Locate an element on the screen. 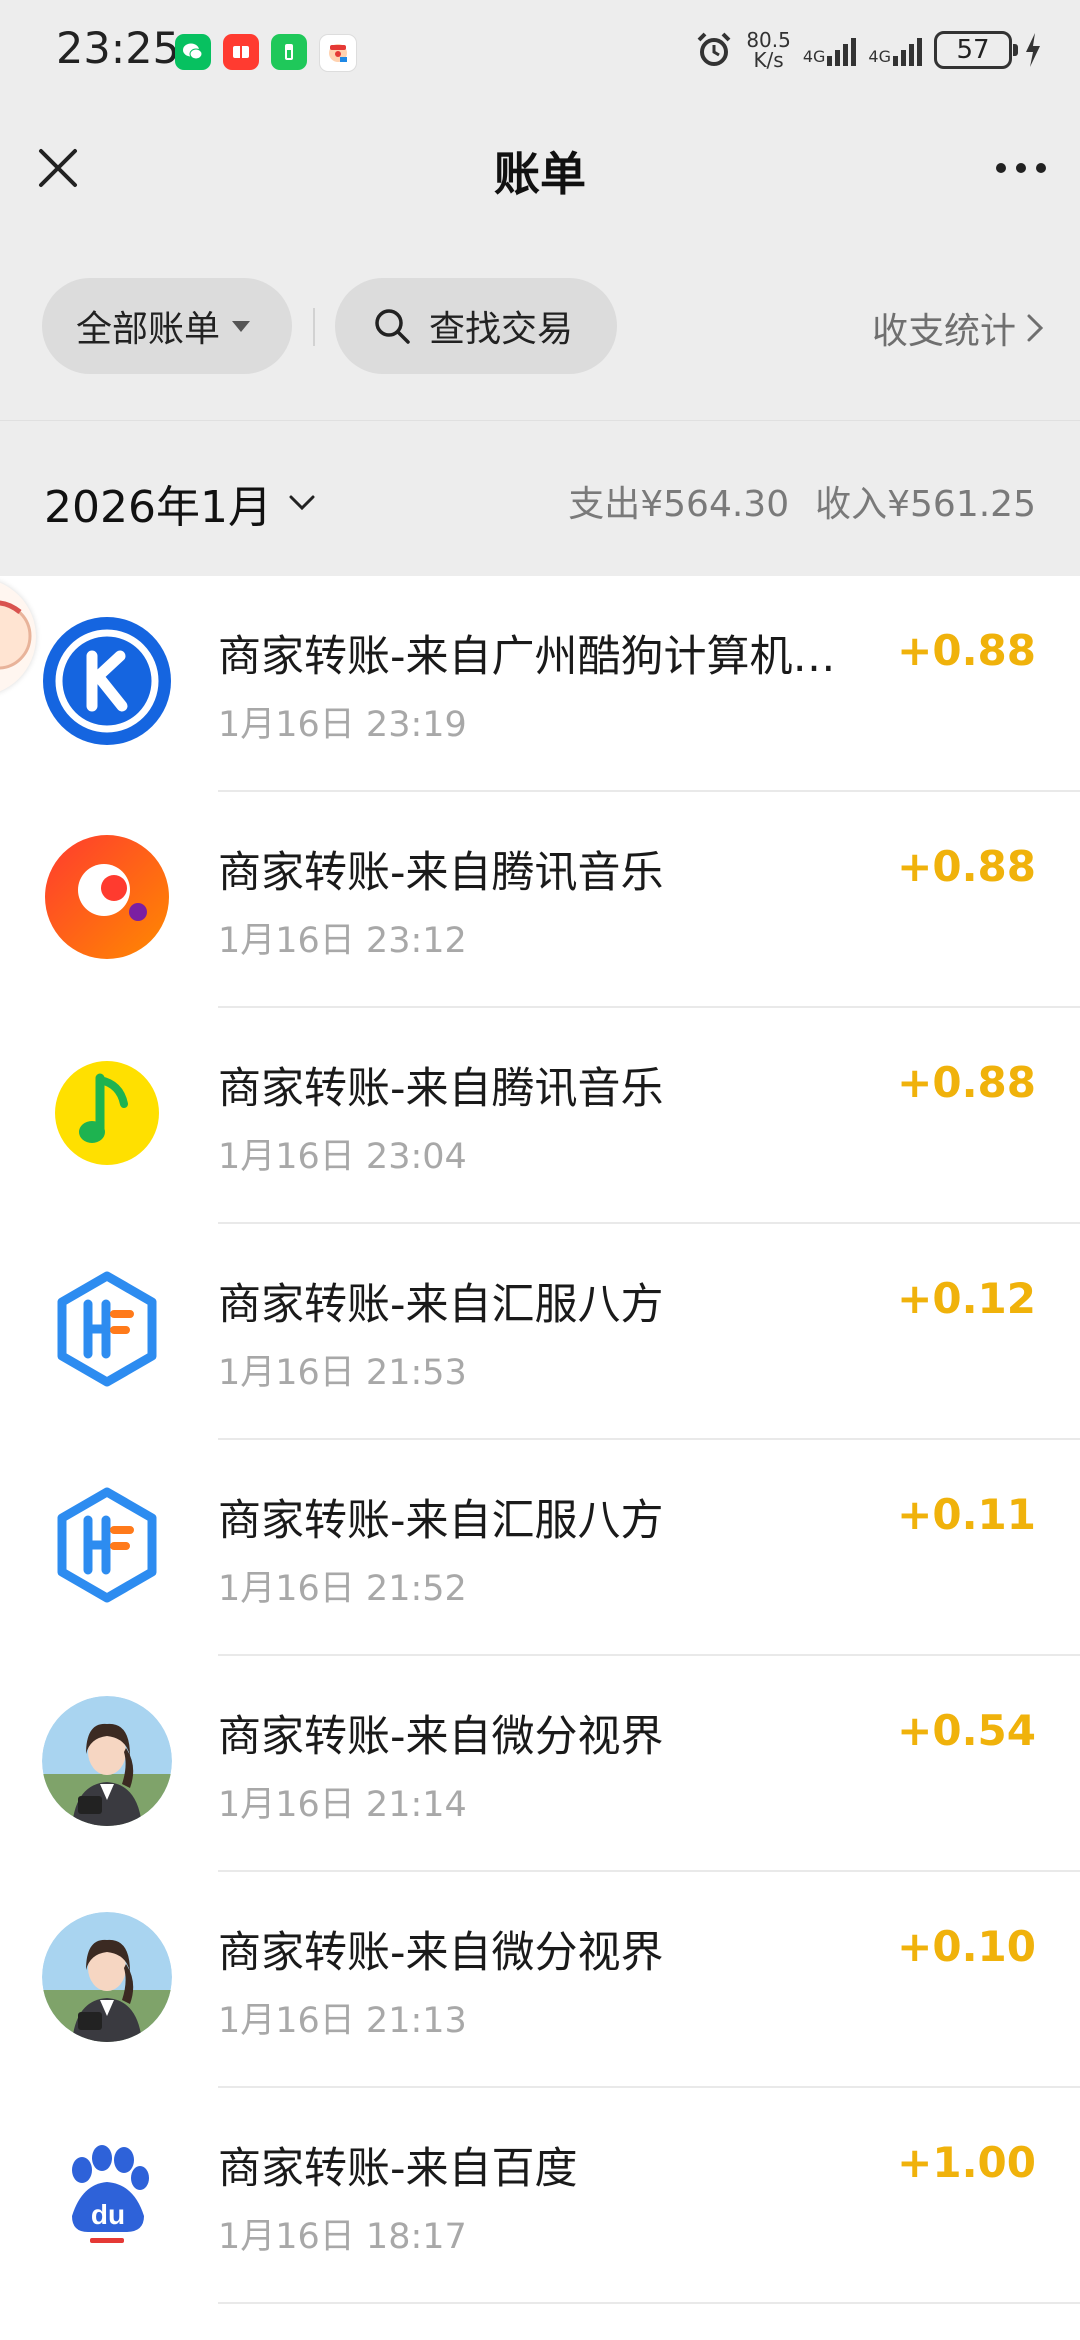 Image resolution: width=1080 pixels, height=2340 pixels. signal-2: 4G is located at coordinates (895, 50).